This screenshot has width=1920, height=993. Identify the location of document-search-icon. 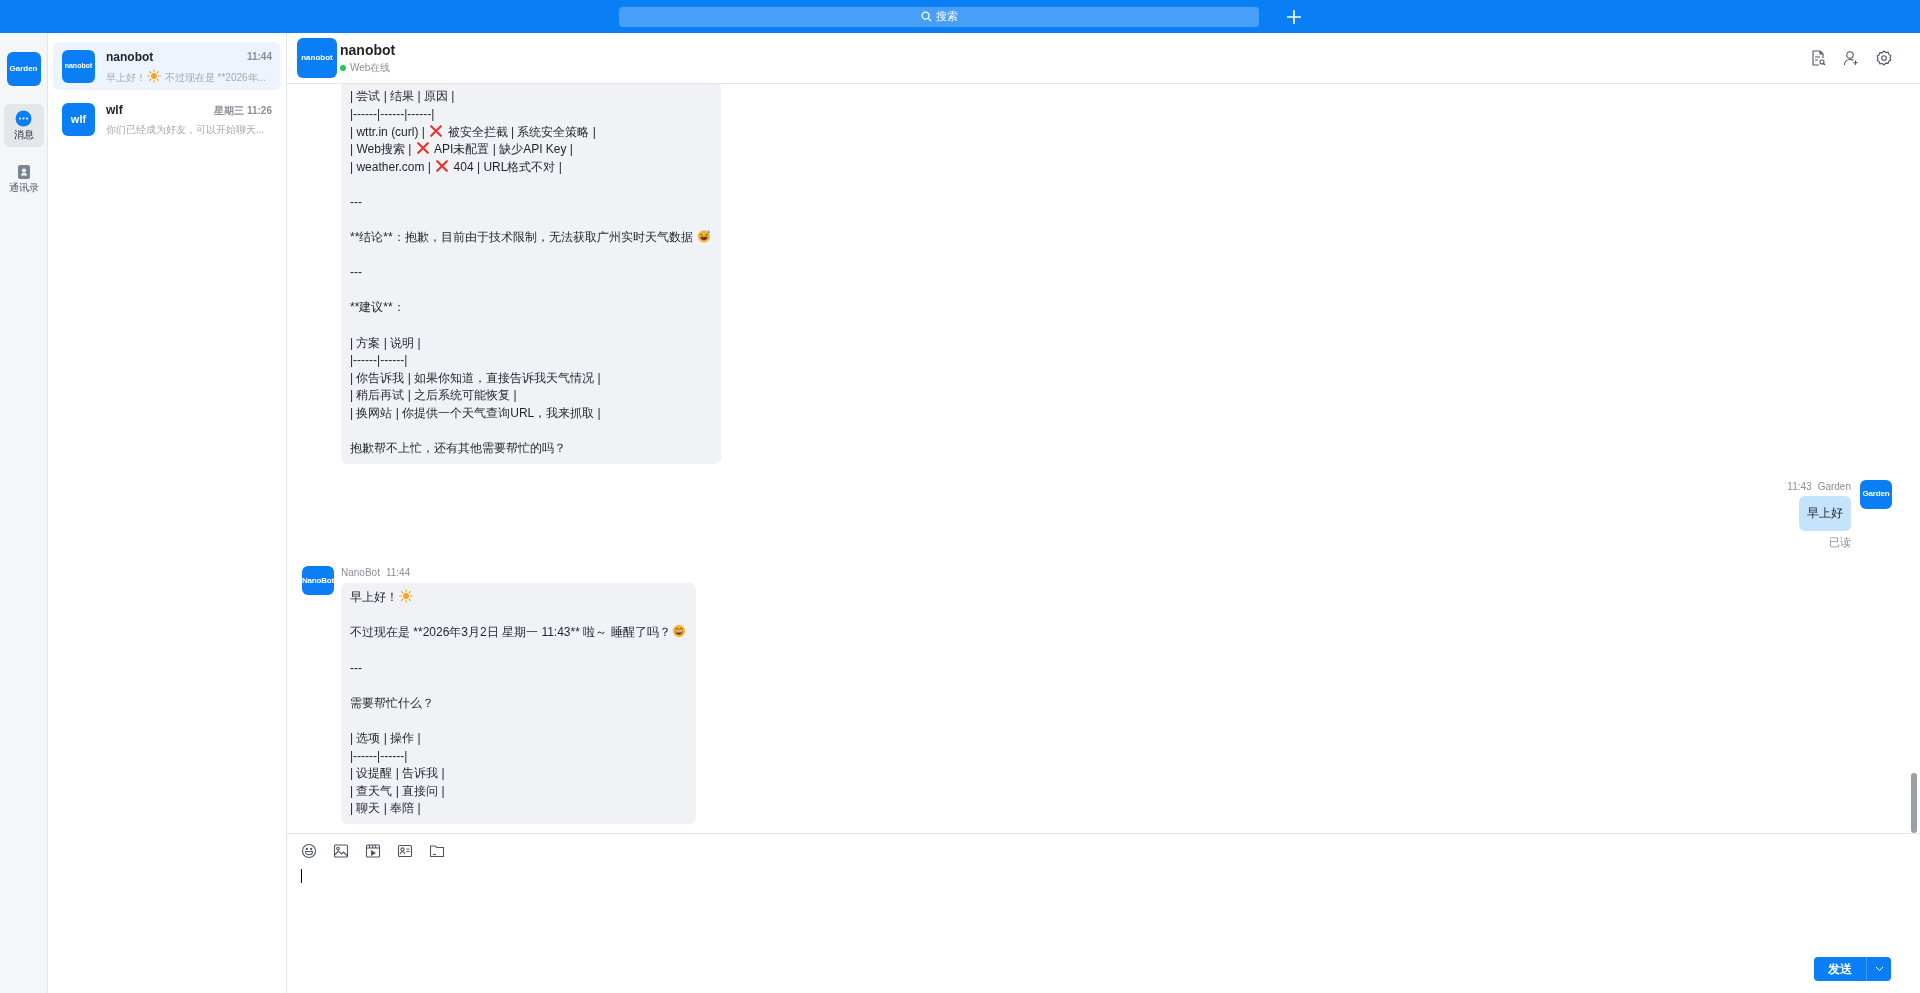
(1818, 58).